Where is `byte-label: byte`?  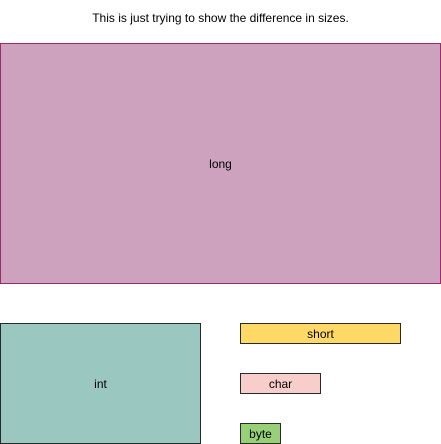 byte-label: byte is located at coordinates (260, 433).